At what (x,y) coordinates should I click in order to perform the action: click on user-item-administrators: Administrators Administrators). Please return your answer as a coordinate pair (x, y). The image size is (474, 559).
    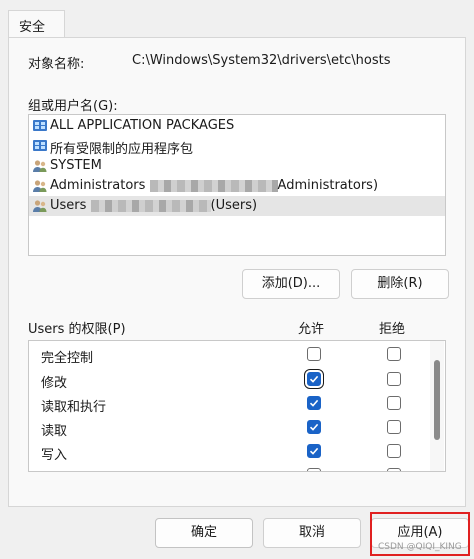
    Looking at the image, I should click on (237, 186).